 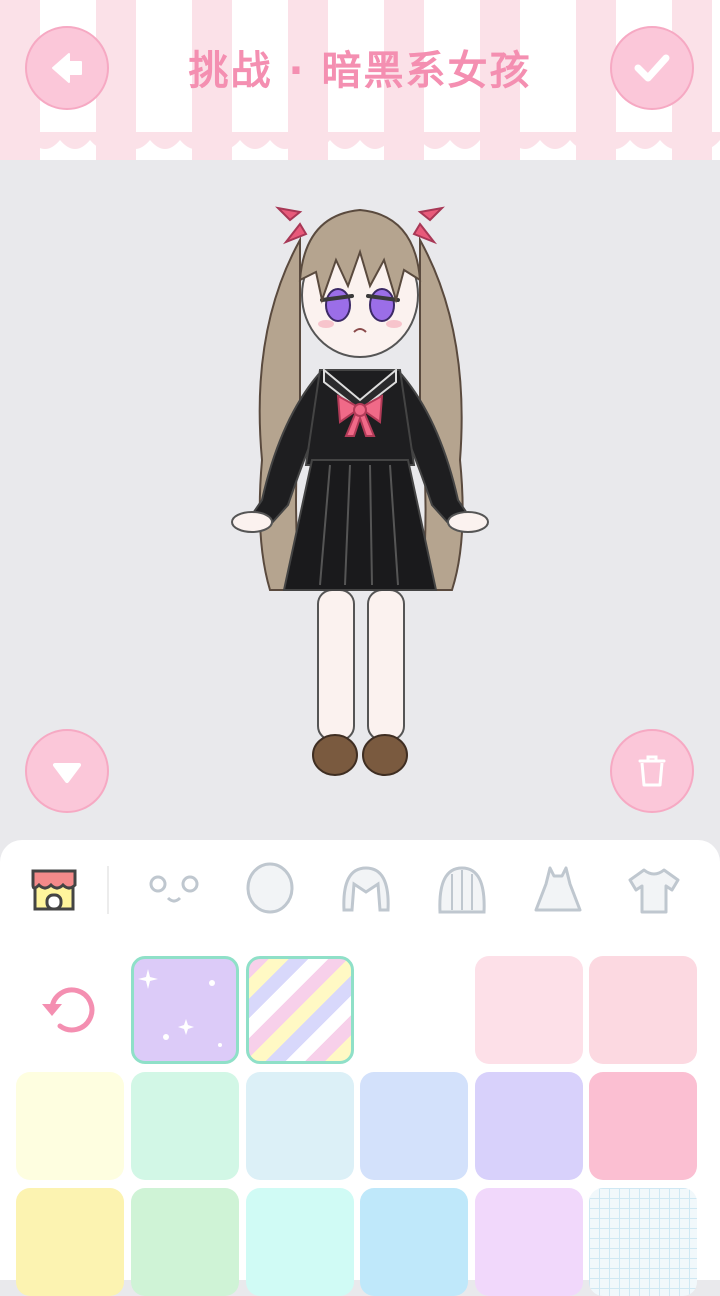 I want to click on swatch-light-pink, so click(x=529, y=1010).